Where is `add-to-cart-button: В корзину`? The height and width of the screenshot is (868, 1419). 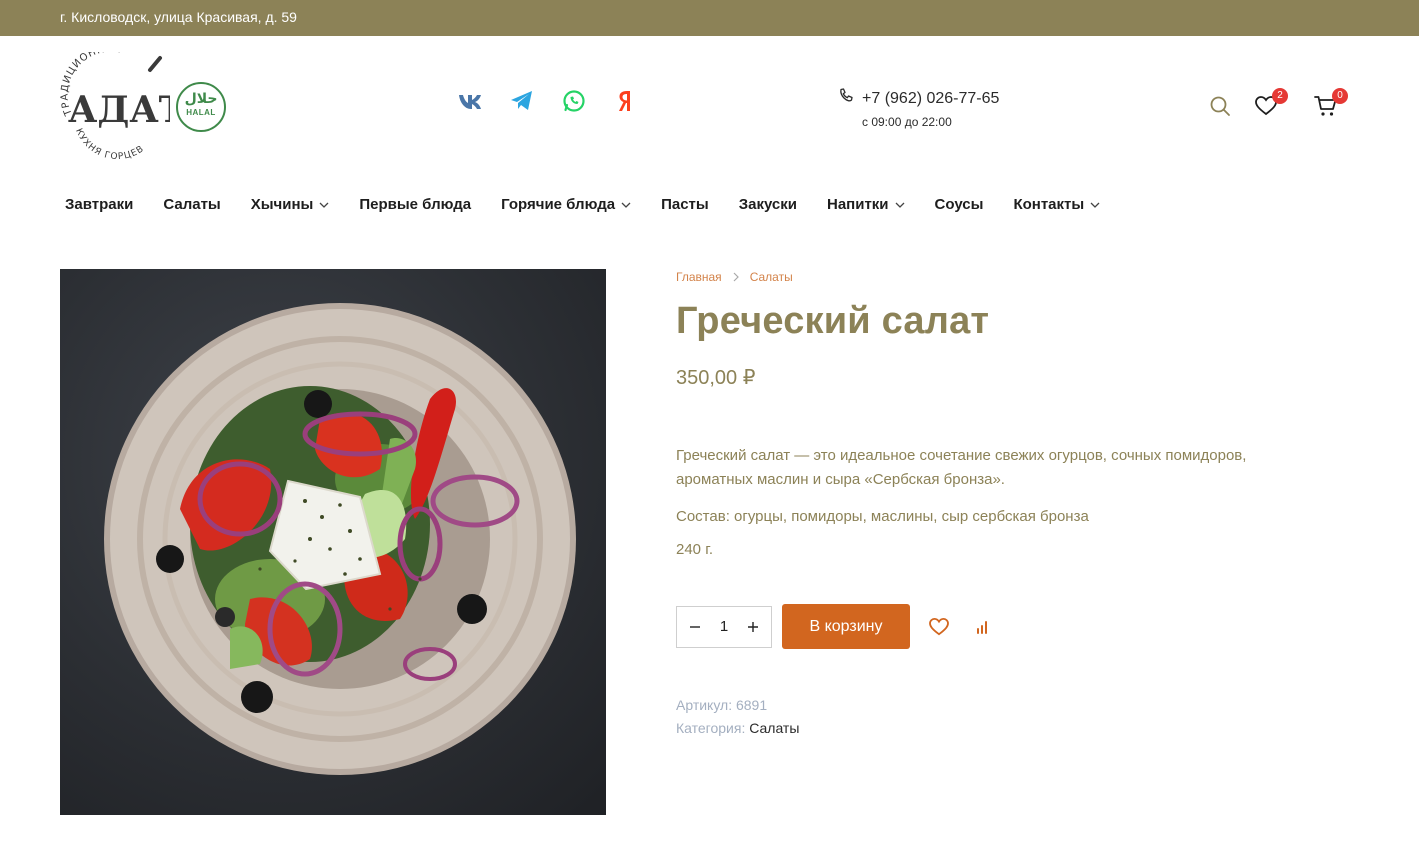 add-to-cart-button: В корзину is located at coordinates (846, 626).